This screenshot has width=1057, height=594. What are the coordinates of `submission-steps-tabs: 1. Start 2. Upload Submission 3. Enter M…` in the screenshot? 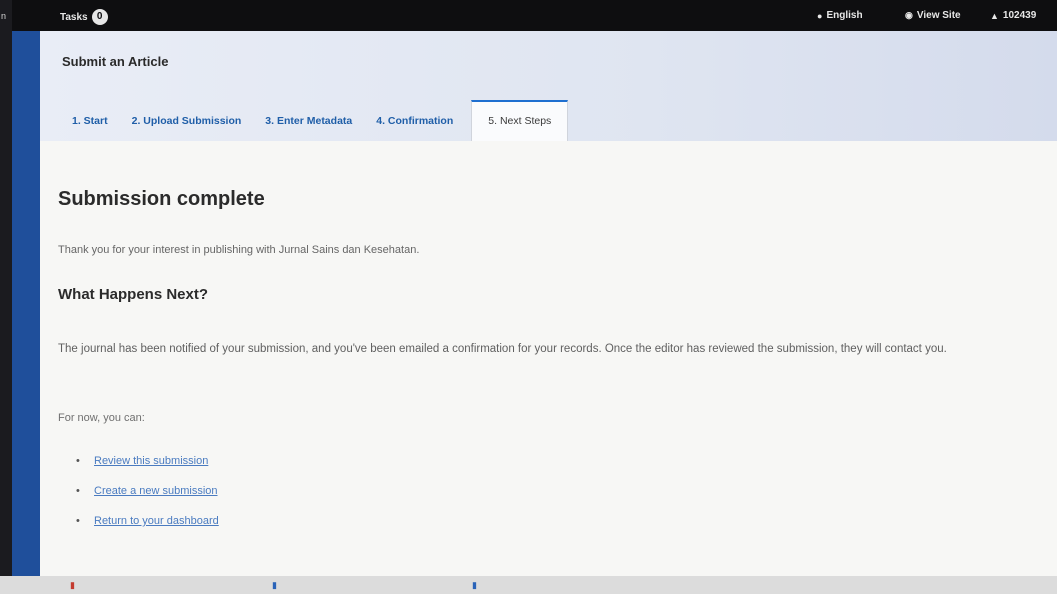 It's located at (314, 120).